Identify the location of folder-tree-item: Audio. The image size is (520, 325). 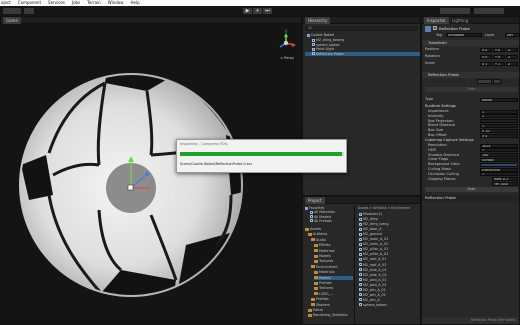
(332, 240).